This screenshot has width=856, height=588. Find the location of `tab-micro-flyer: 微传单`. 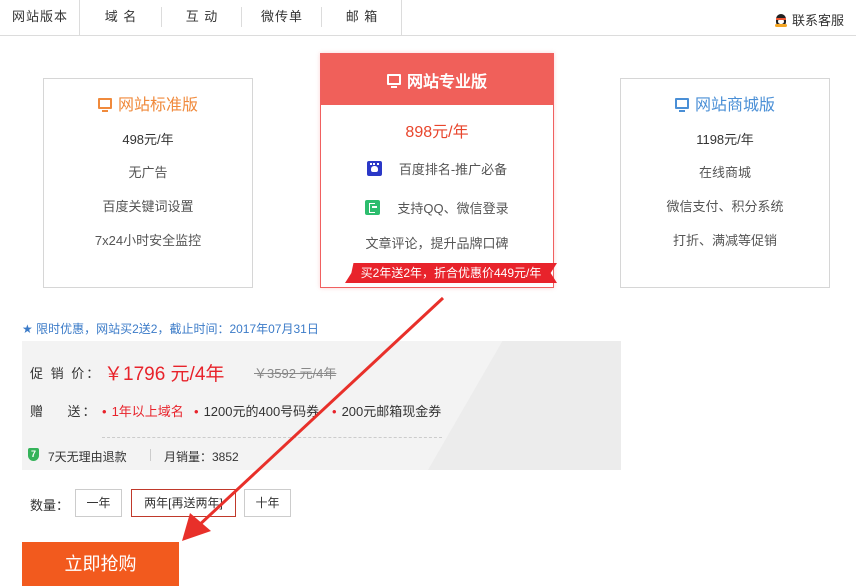

tab-micro-flyer: 微传单 is located at coordinates (282, 17).